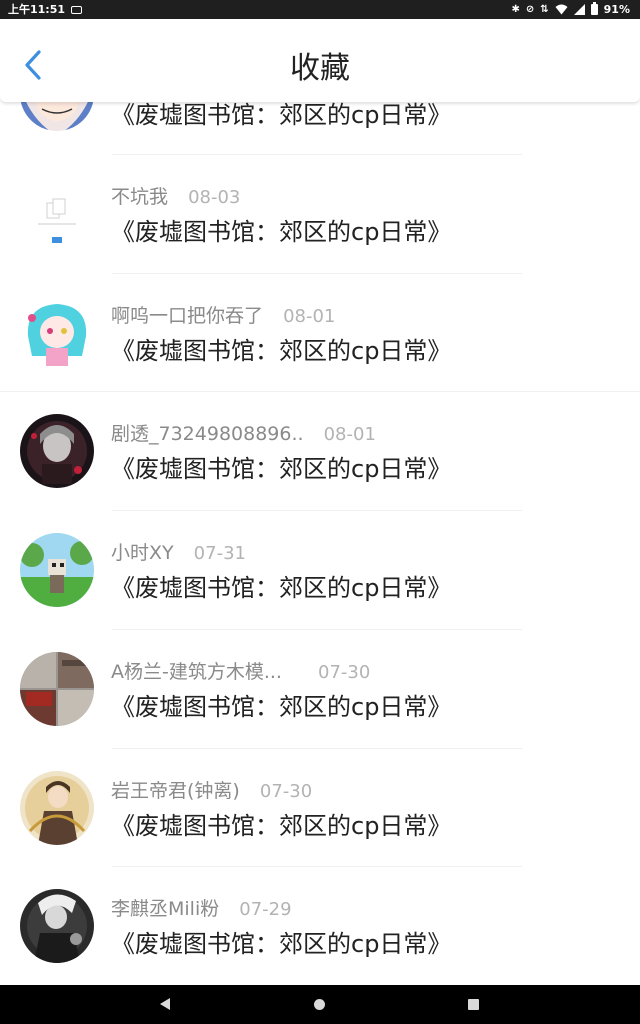 The width and height of the screenshot is (640, 1024). Describe the element at coordinates (214, 197) in the screenshot. I see `item-date: 08-03` at that location.